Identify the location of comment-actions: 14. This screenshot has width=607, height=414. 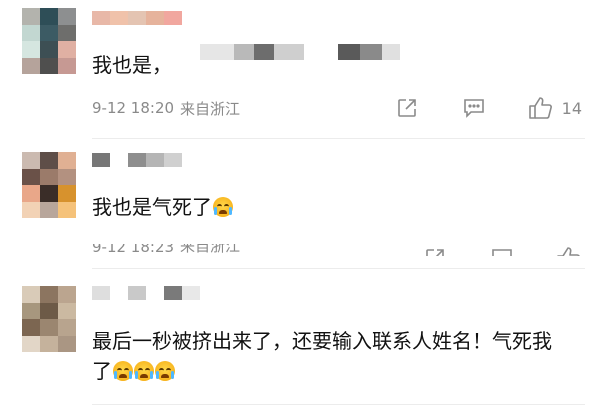
(489, 108).